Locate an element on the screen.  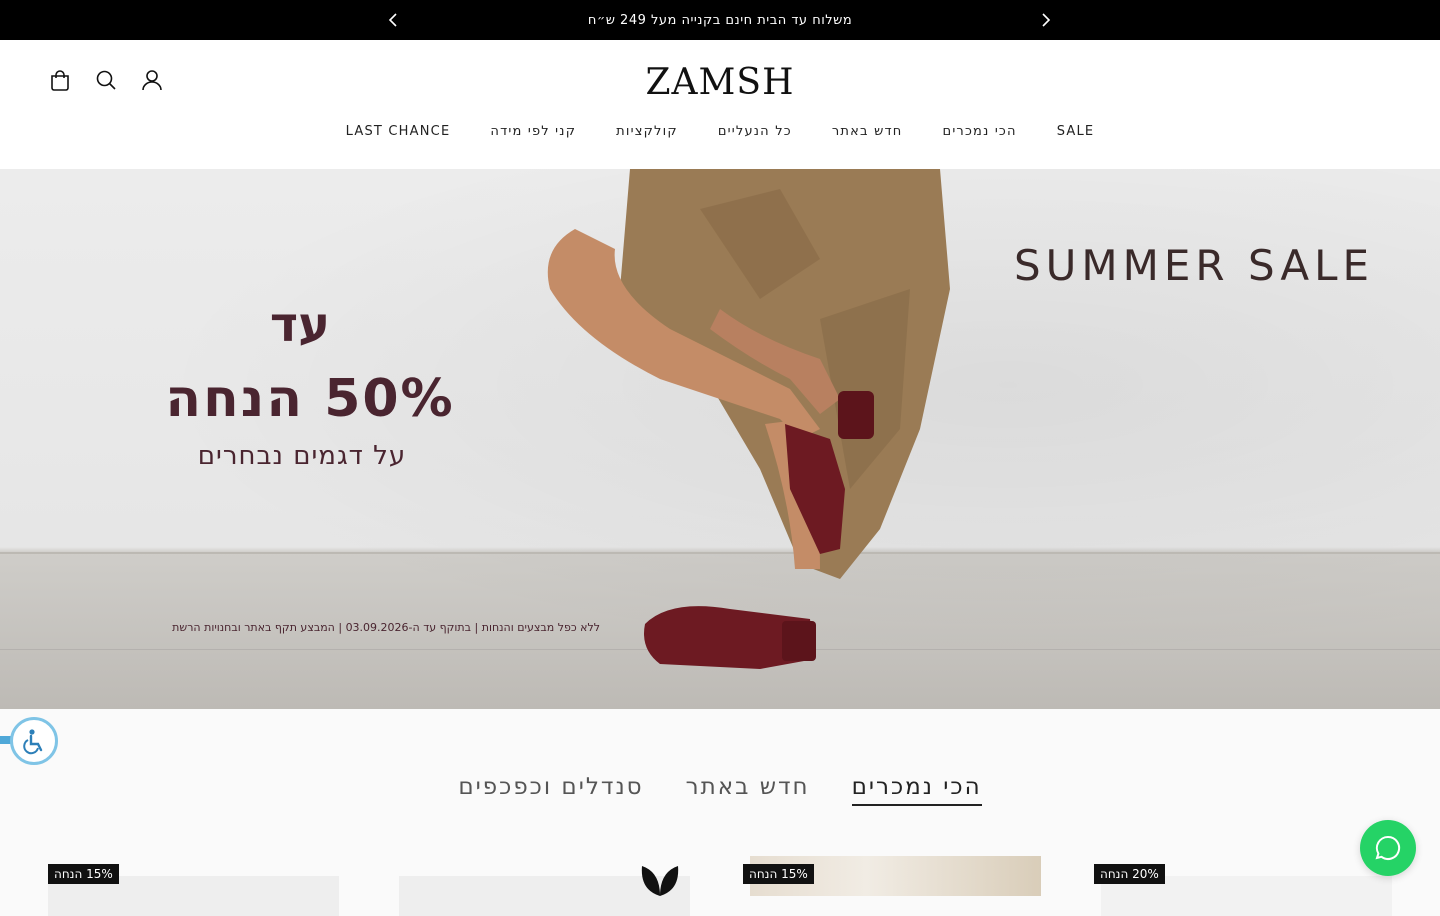
cart-button is located at coordinates (60, 80).